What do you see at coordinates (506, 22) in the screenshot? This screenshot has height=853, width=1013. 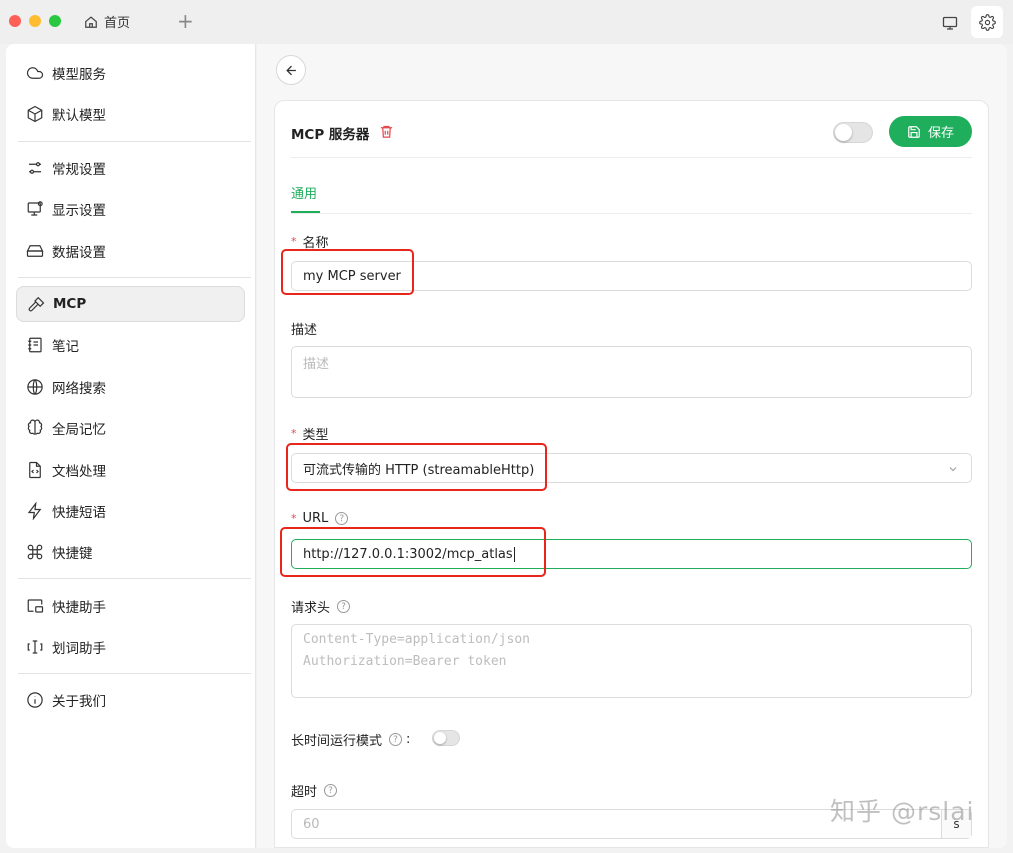 I see `title-bar: 首页 +` at bounding box center [506, 22].